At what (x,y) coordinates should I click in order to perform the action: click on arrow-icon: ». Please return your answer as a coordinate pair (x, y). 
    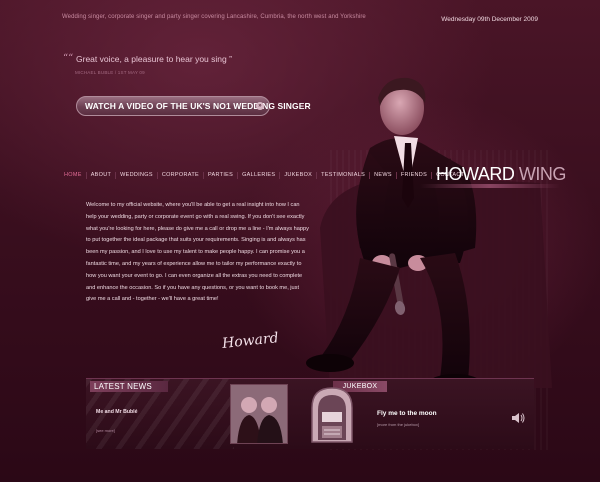
    Looking at the image, I should click on (260, 106).